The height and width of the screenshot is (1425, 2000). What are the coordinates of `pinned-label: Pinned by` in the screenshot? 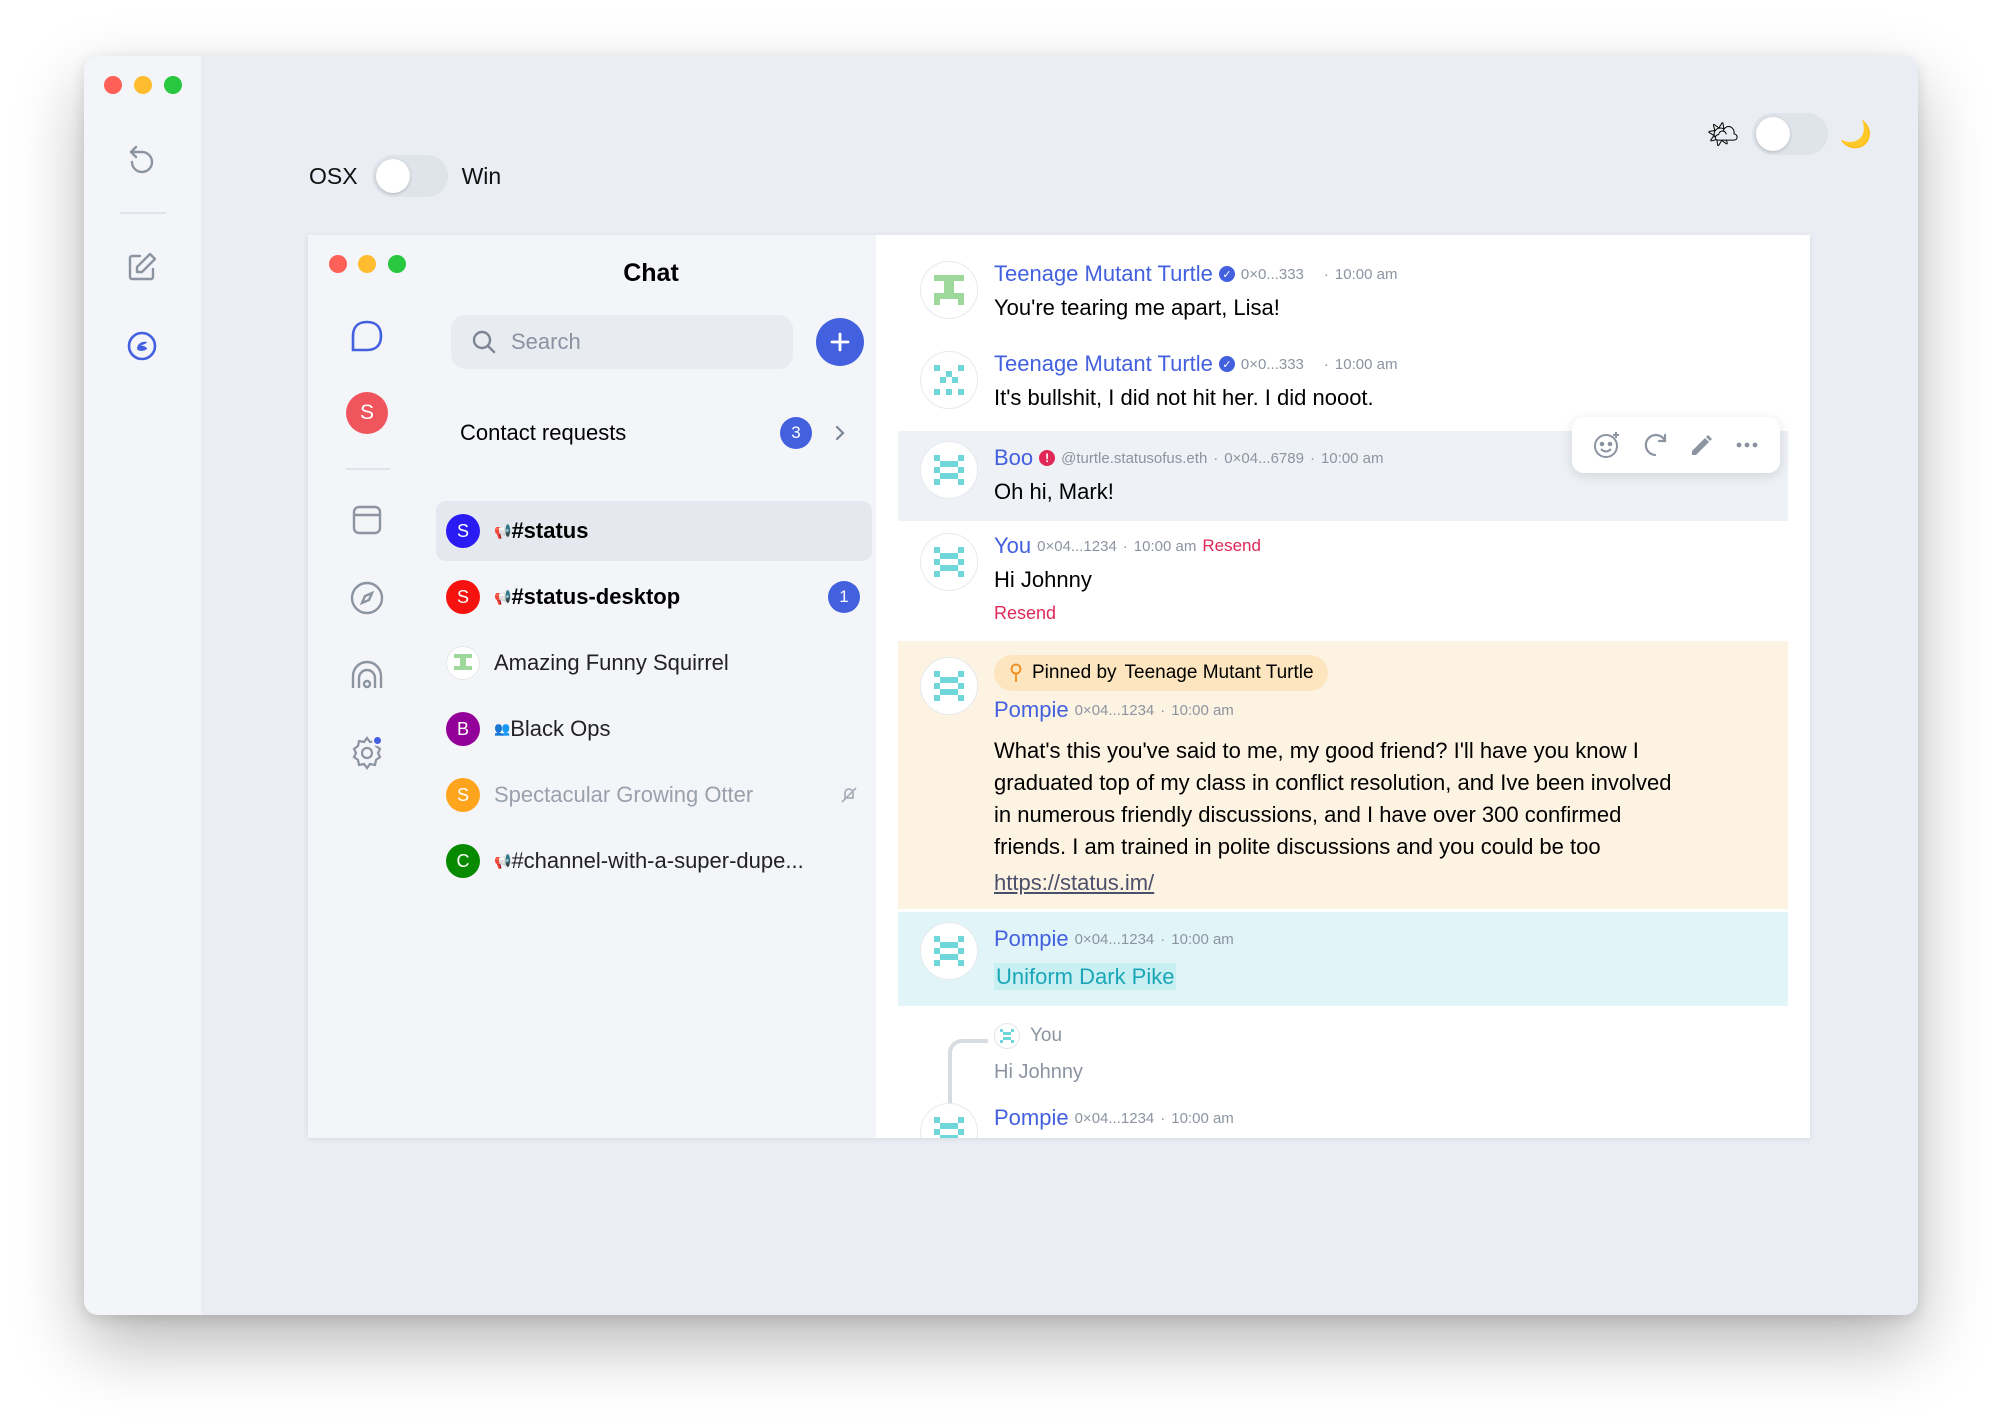 It's located at (1074, 672).